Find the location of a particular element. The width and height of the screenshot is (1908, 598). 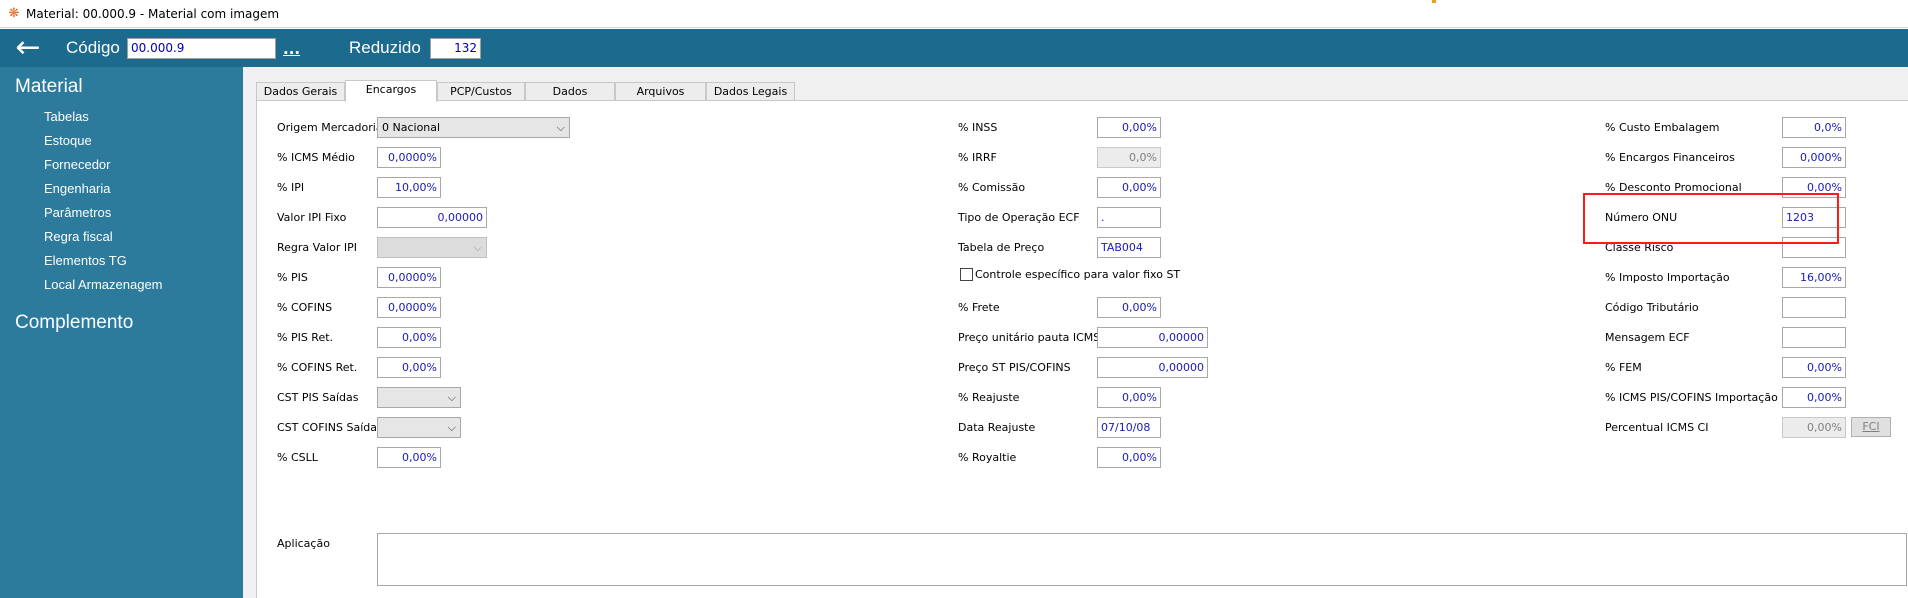

sidebar-item-estoque: Estoque is located at coordinates (68, 140).